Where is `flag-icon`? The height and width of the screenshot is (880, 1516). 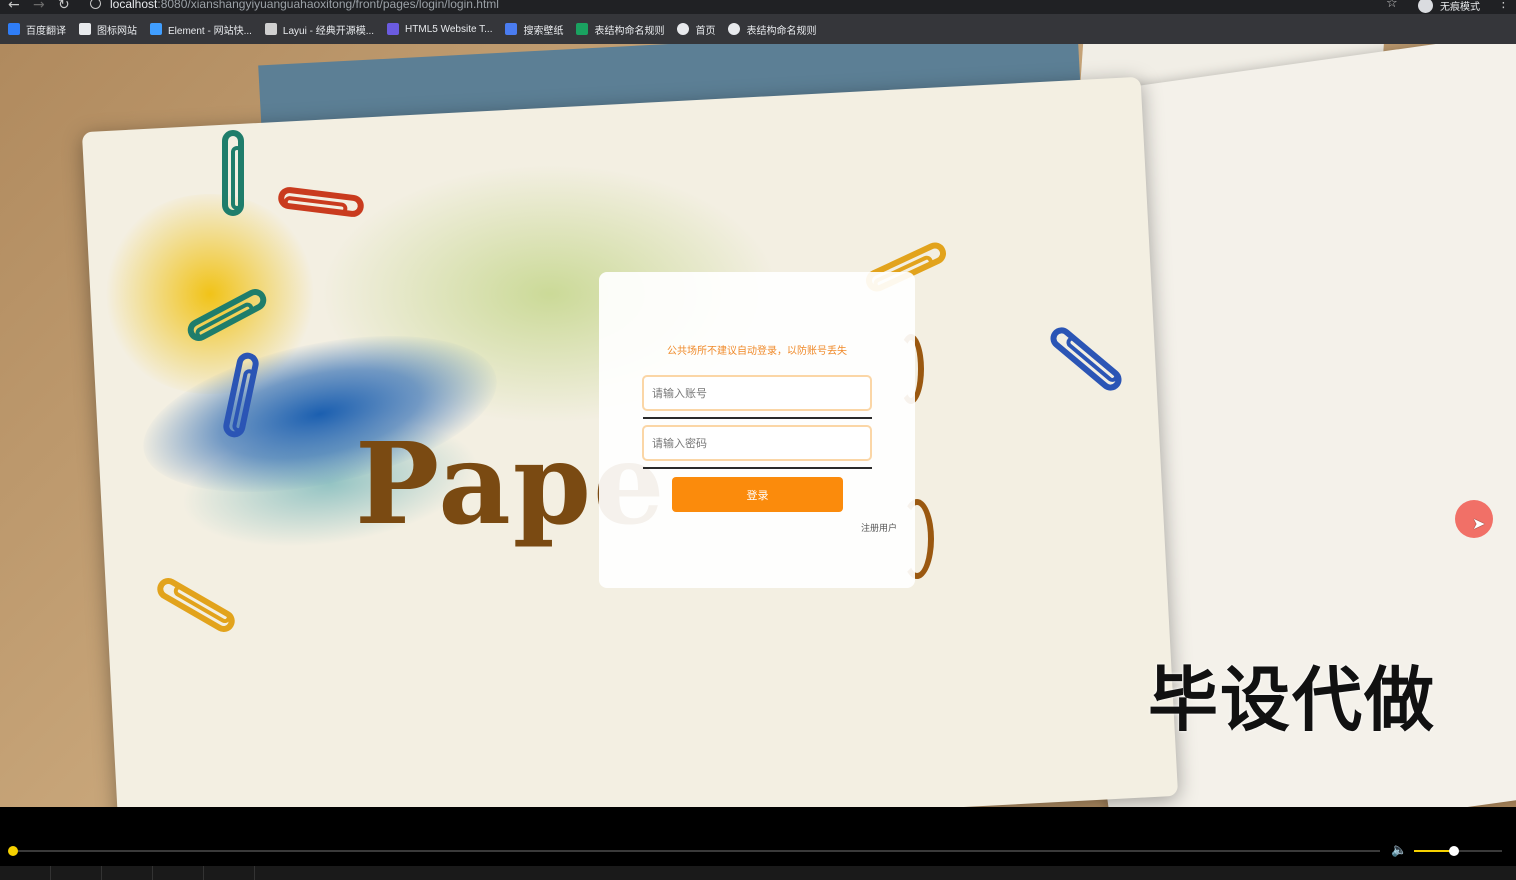
flag-icon is located at coordinates (85, 29).